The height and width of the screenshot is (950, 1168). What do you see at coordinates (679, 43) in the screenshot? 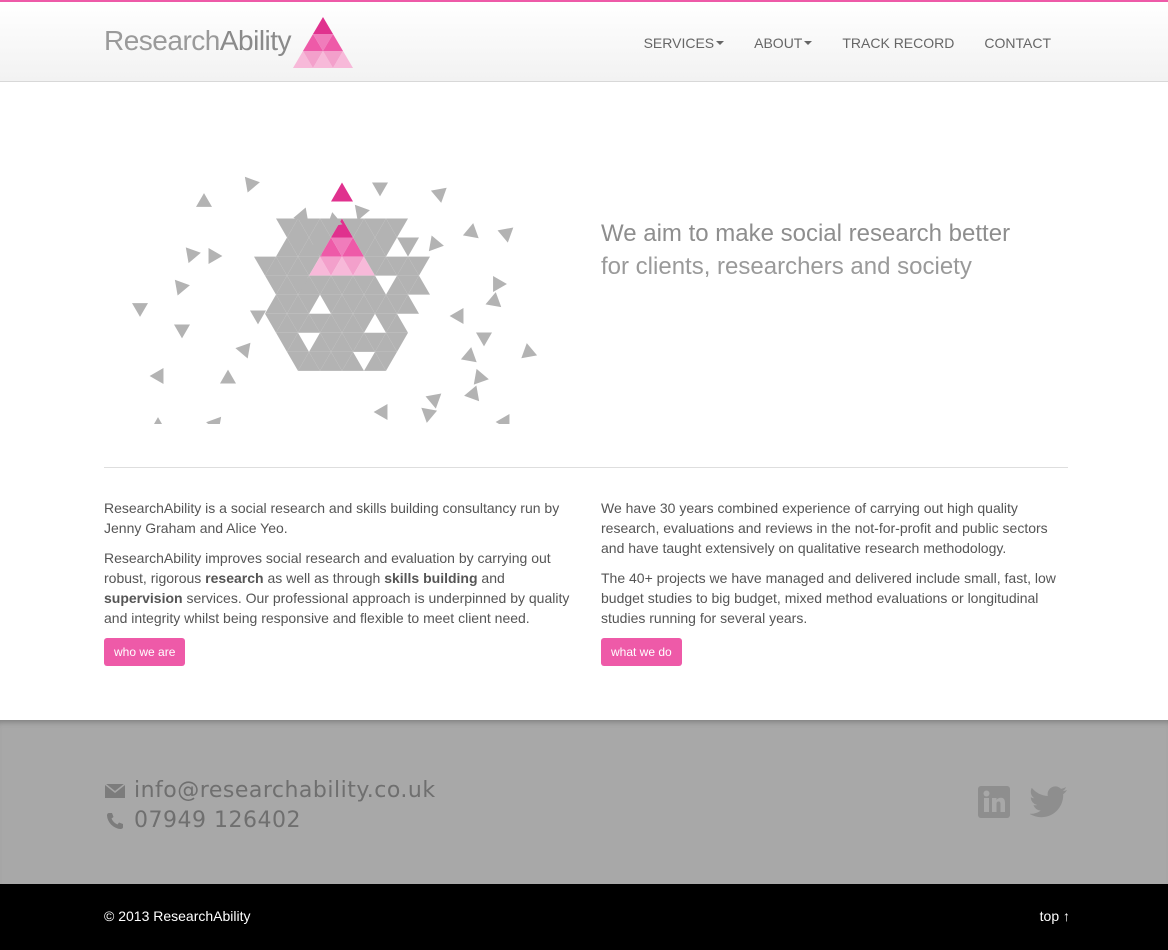
I see `nav-services-label: SERVICES` at bounding box center [679, 43].